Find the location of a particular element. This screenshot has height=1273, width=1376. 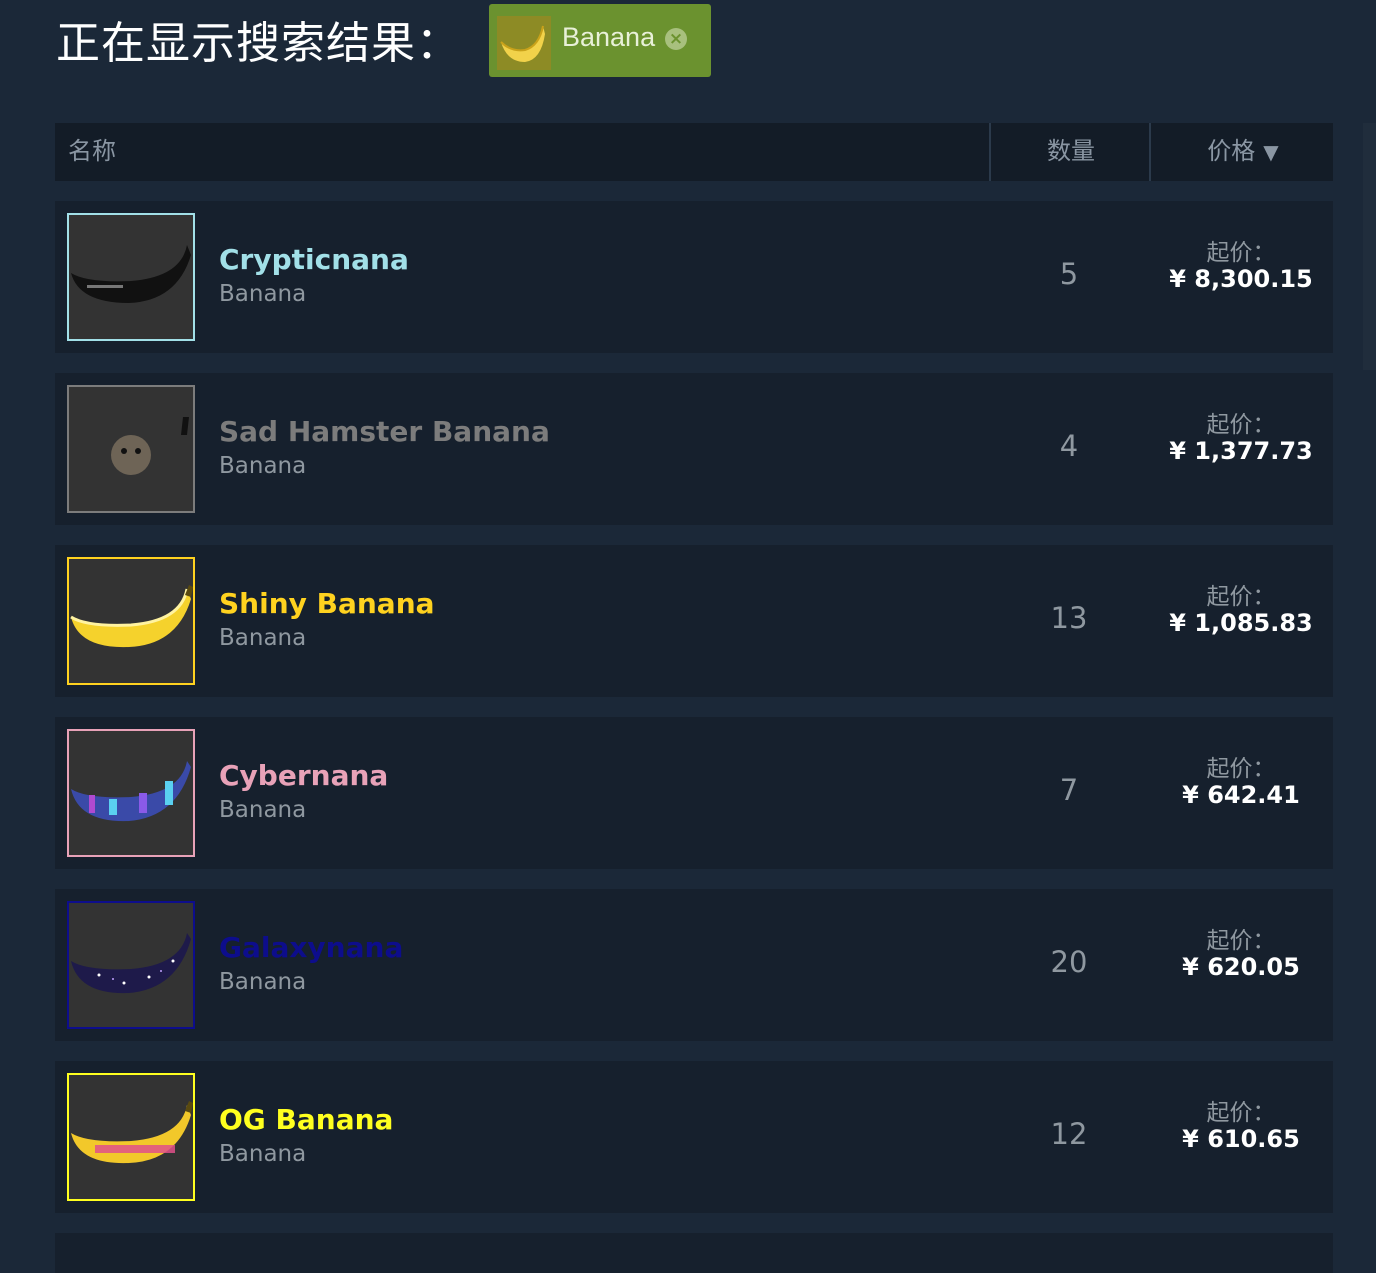

item-name: OG Banana is located at coordinates (306, 1119).